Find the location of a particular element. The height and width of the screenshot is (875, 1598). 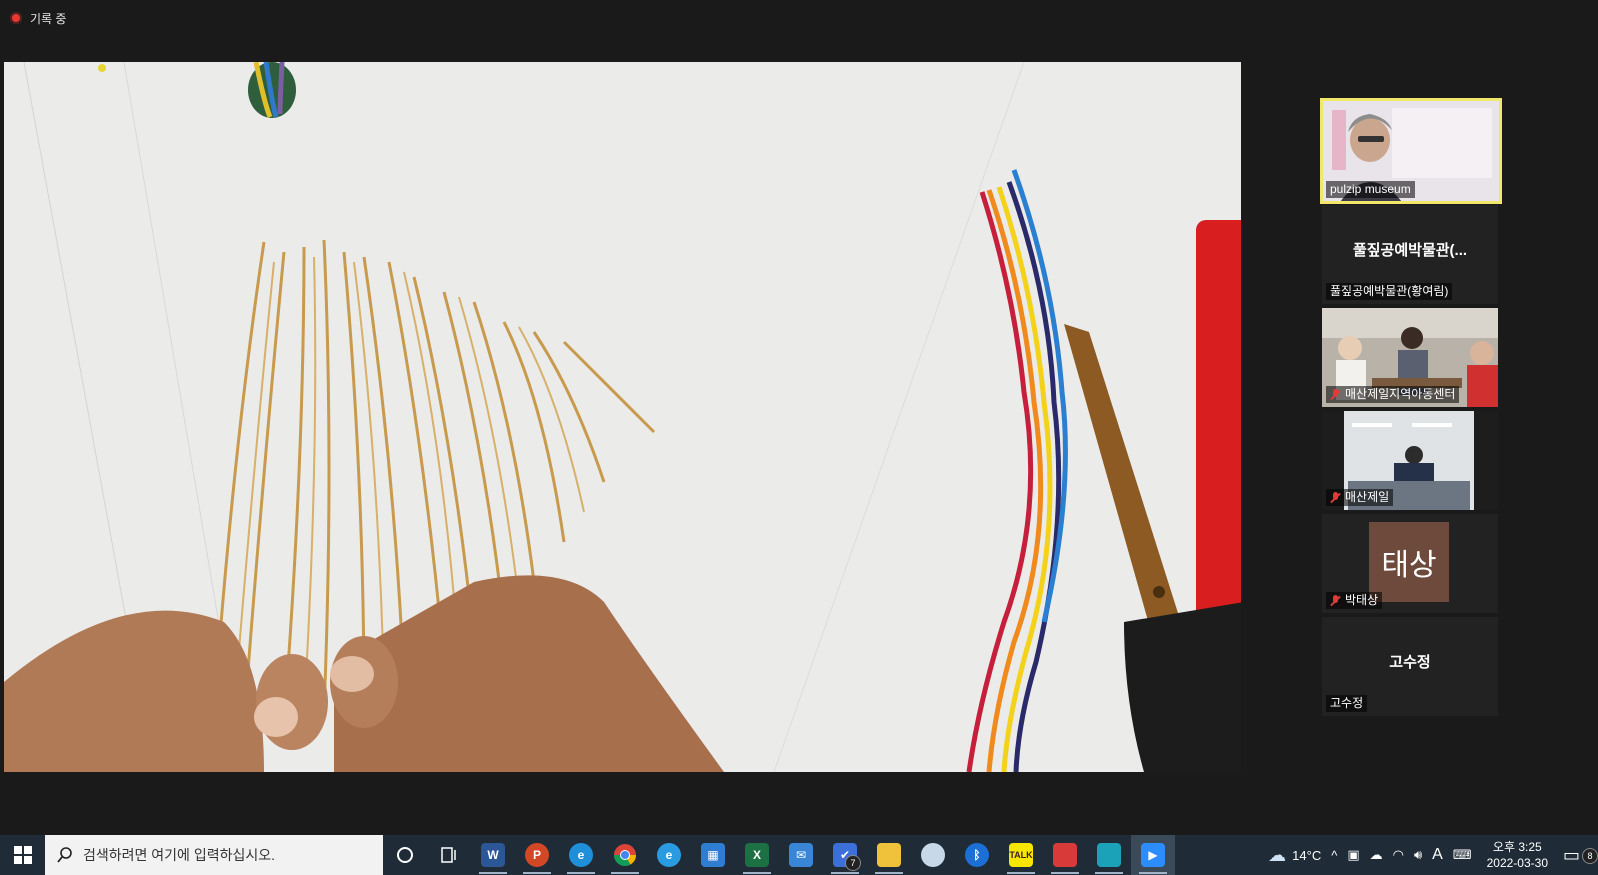

todo-badge: 7 is located at coordinates (853, 863).